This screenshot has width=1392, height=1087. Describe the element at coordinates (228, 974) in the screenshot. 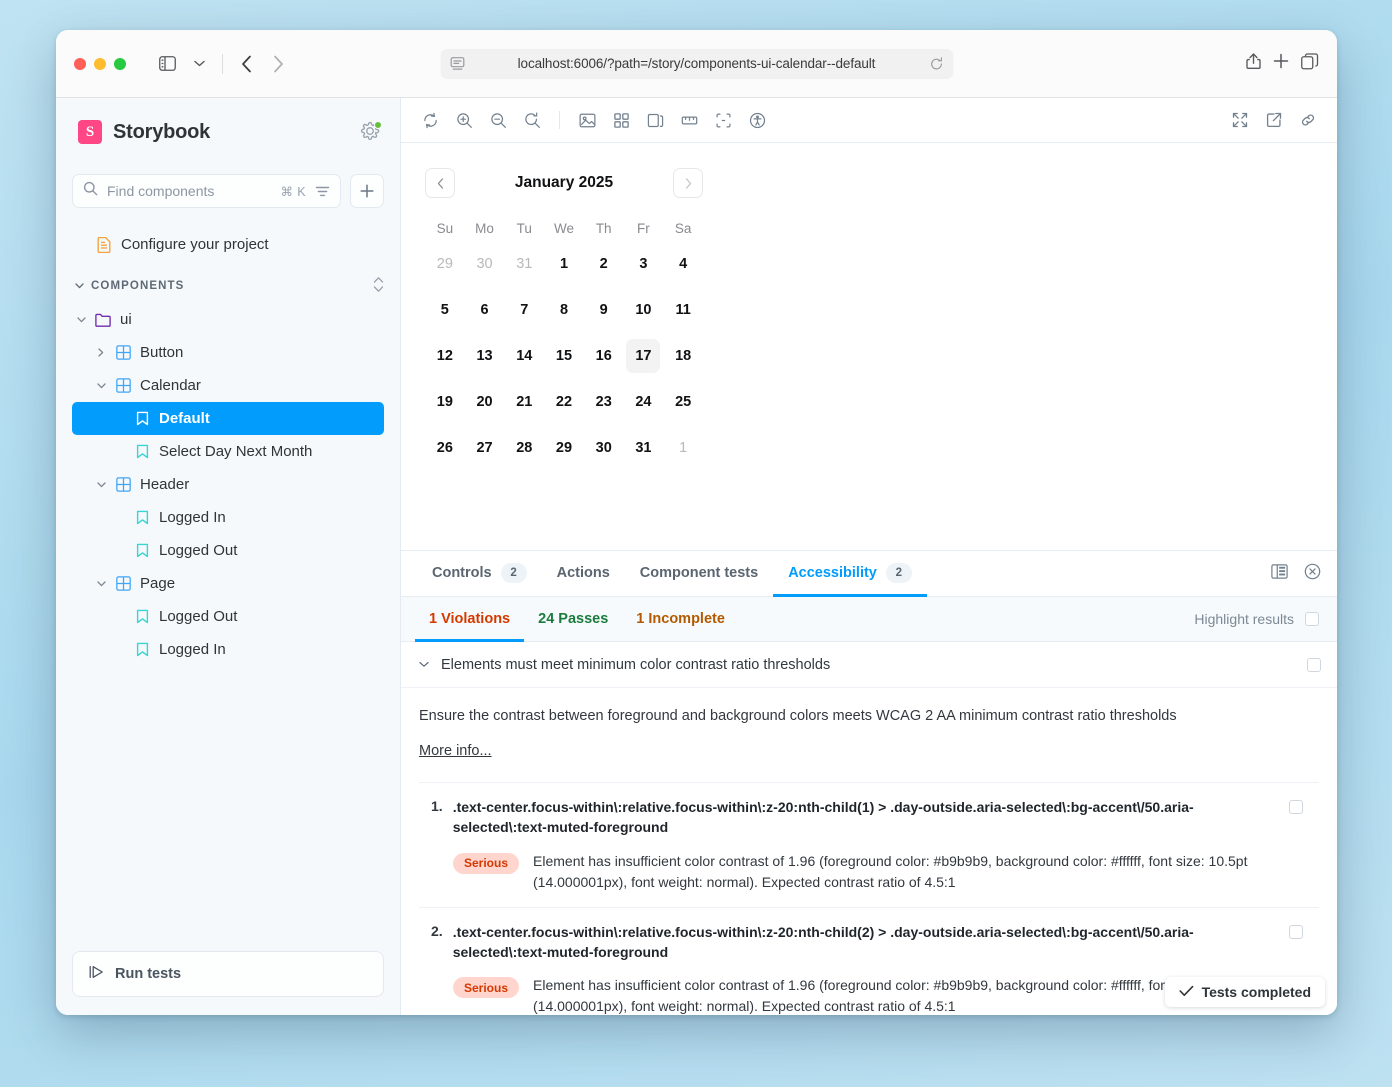

I see `run-tests-button: Run tests` at that location.